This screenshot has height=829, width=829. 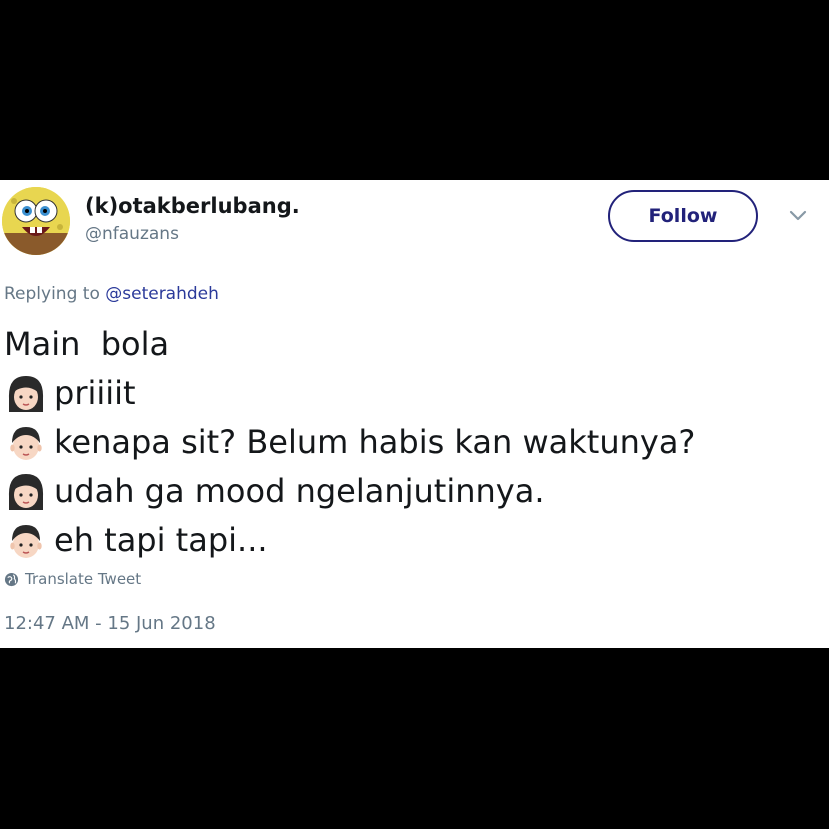 I want to click on avatar, so click(x=36, y=221).